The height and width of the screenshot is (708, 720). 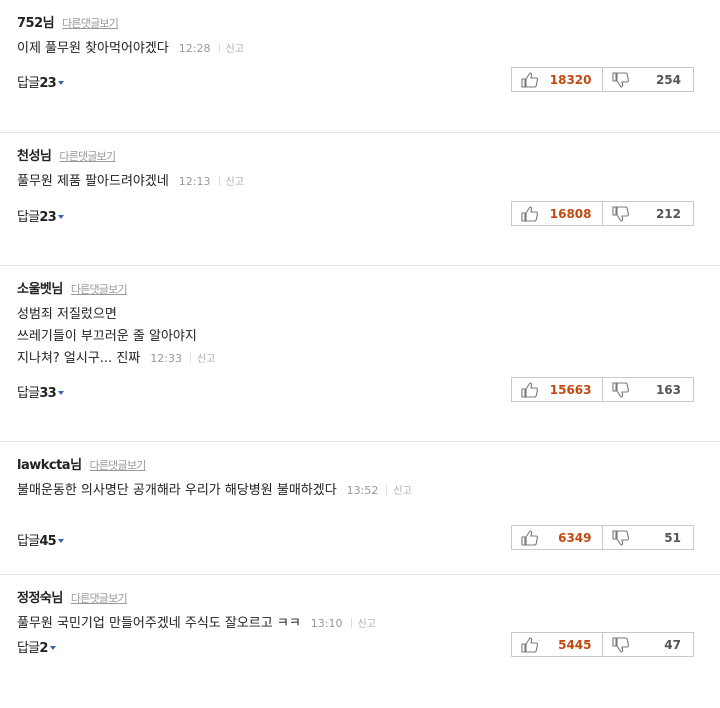 I want to click on vote-box: 6349 51, so click(x=602, y=537).